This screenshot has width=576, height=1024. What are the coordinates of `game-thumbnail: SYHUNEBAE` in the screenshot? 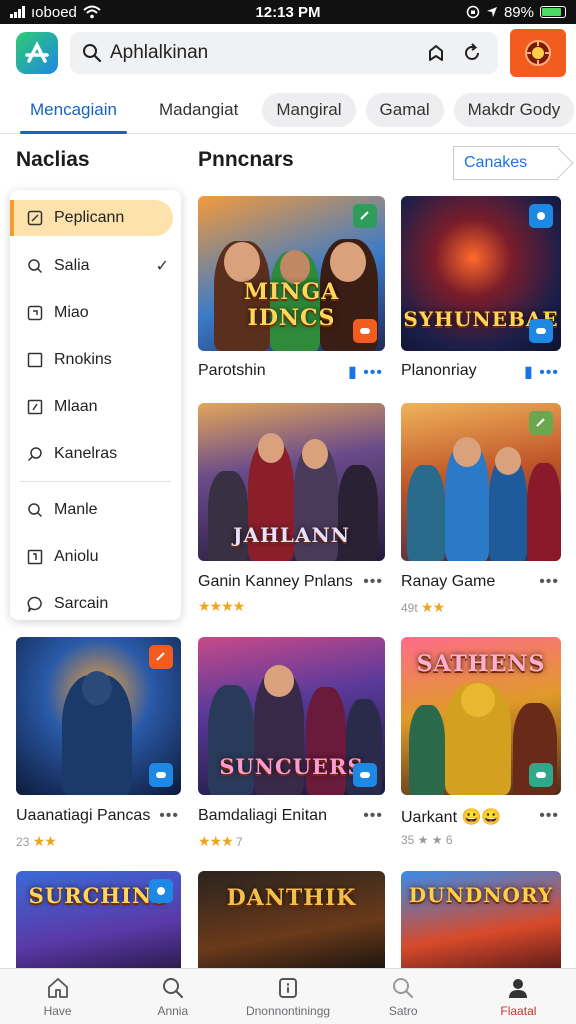 It's located at (481, 273).